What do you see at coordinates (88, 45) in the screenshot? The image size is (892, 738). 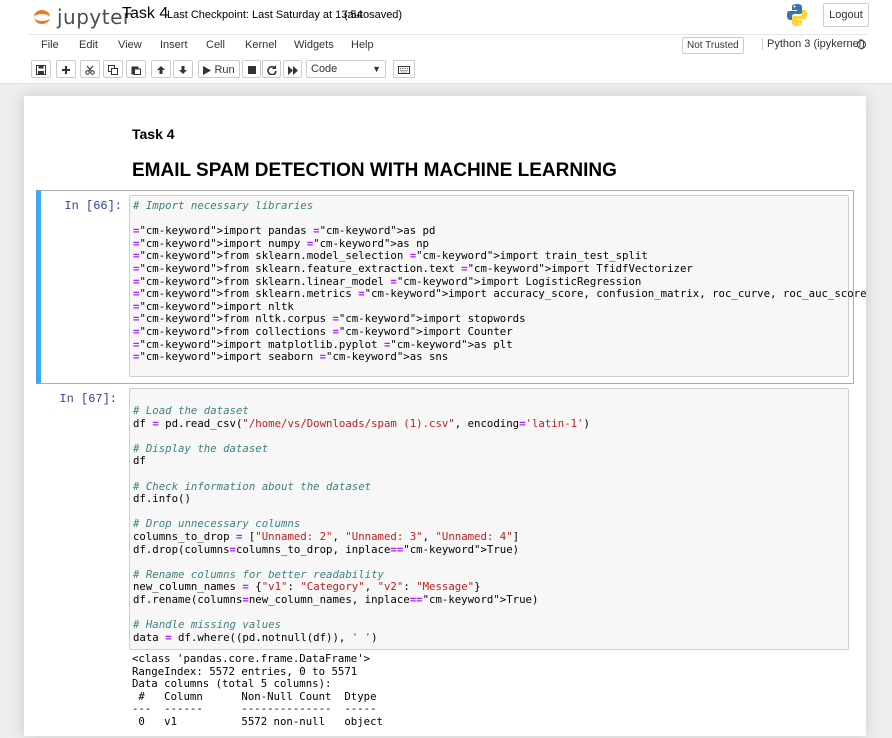 I see `menu-edit: Edit` at bounding box center [88, 45].